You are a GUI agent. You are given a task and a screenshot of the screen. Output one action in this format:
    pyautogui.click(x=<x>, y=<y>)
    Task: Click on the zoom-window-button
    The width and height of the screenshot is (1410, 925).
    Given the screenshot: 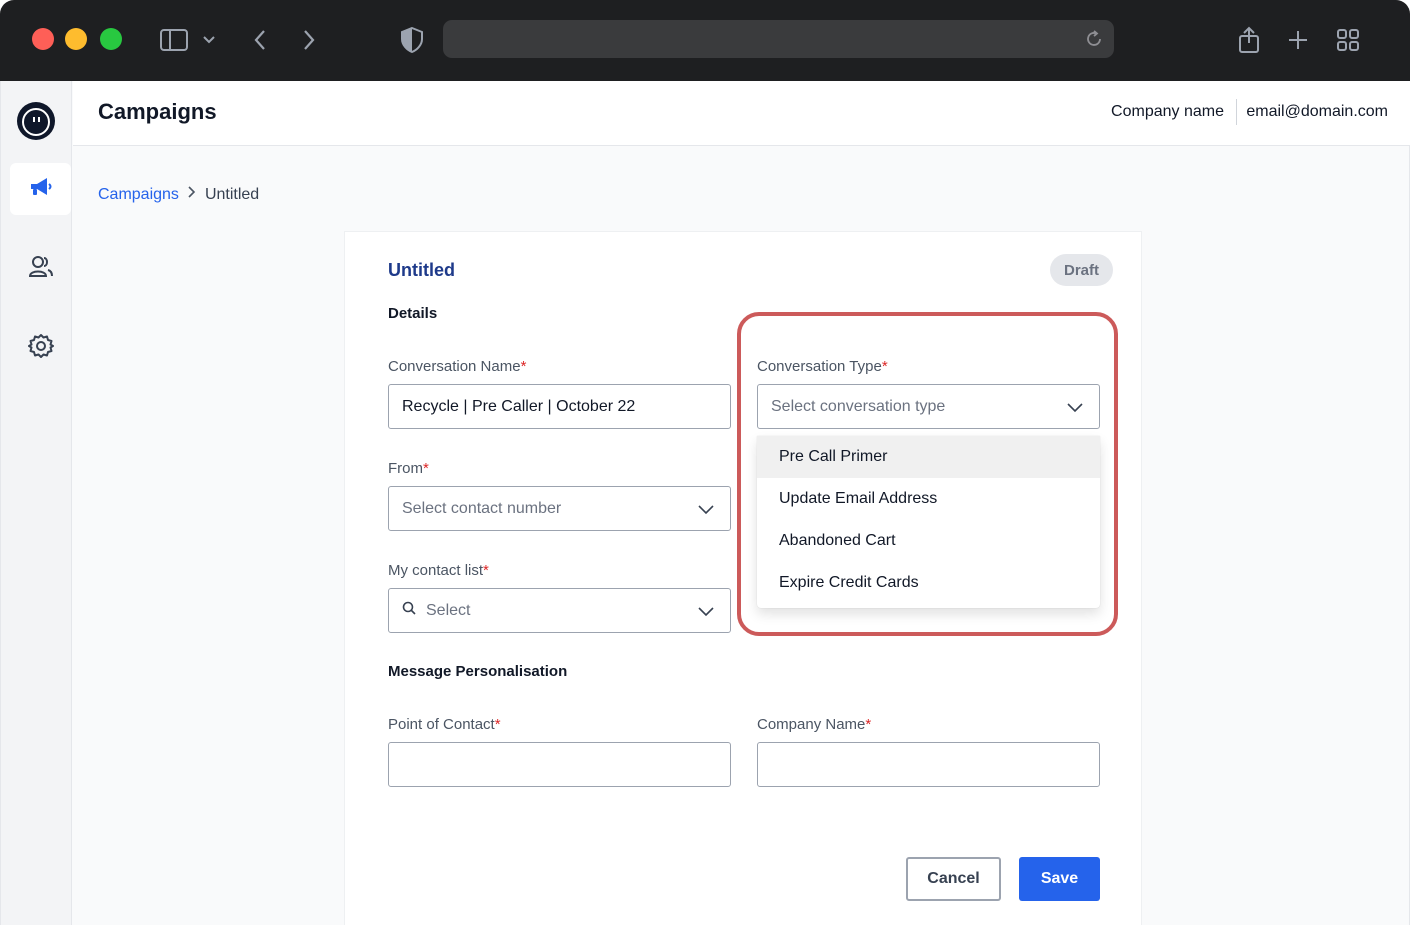 What is the action you would take?
    pyautogui.click(x=111, y=39)
    